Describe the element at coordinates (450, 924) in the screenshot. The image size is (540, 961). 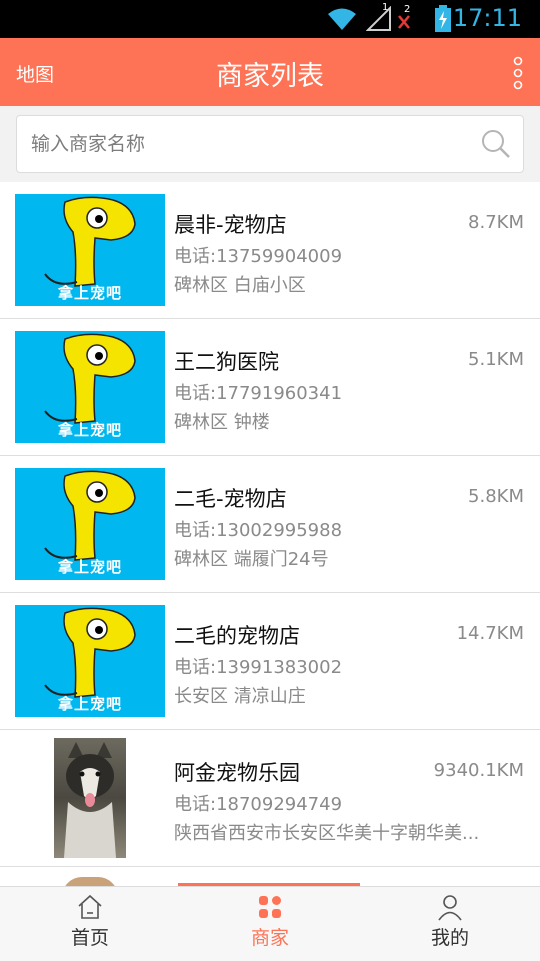
I see `tab-profile: 我的` at that location.